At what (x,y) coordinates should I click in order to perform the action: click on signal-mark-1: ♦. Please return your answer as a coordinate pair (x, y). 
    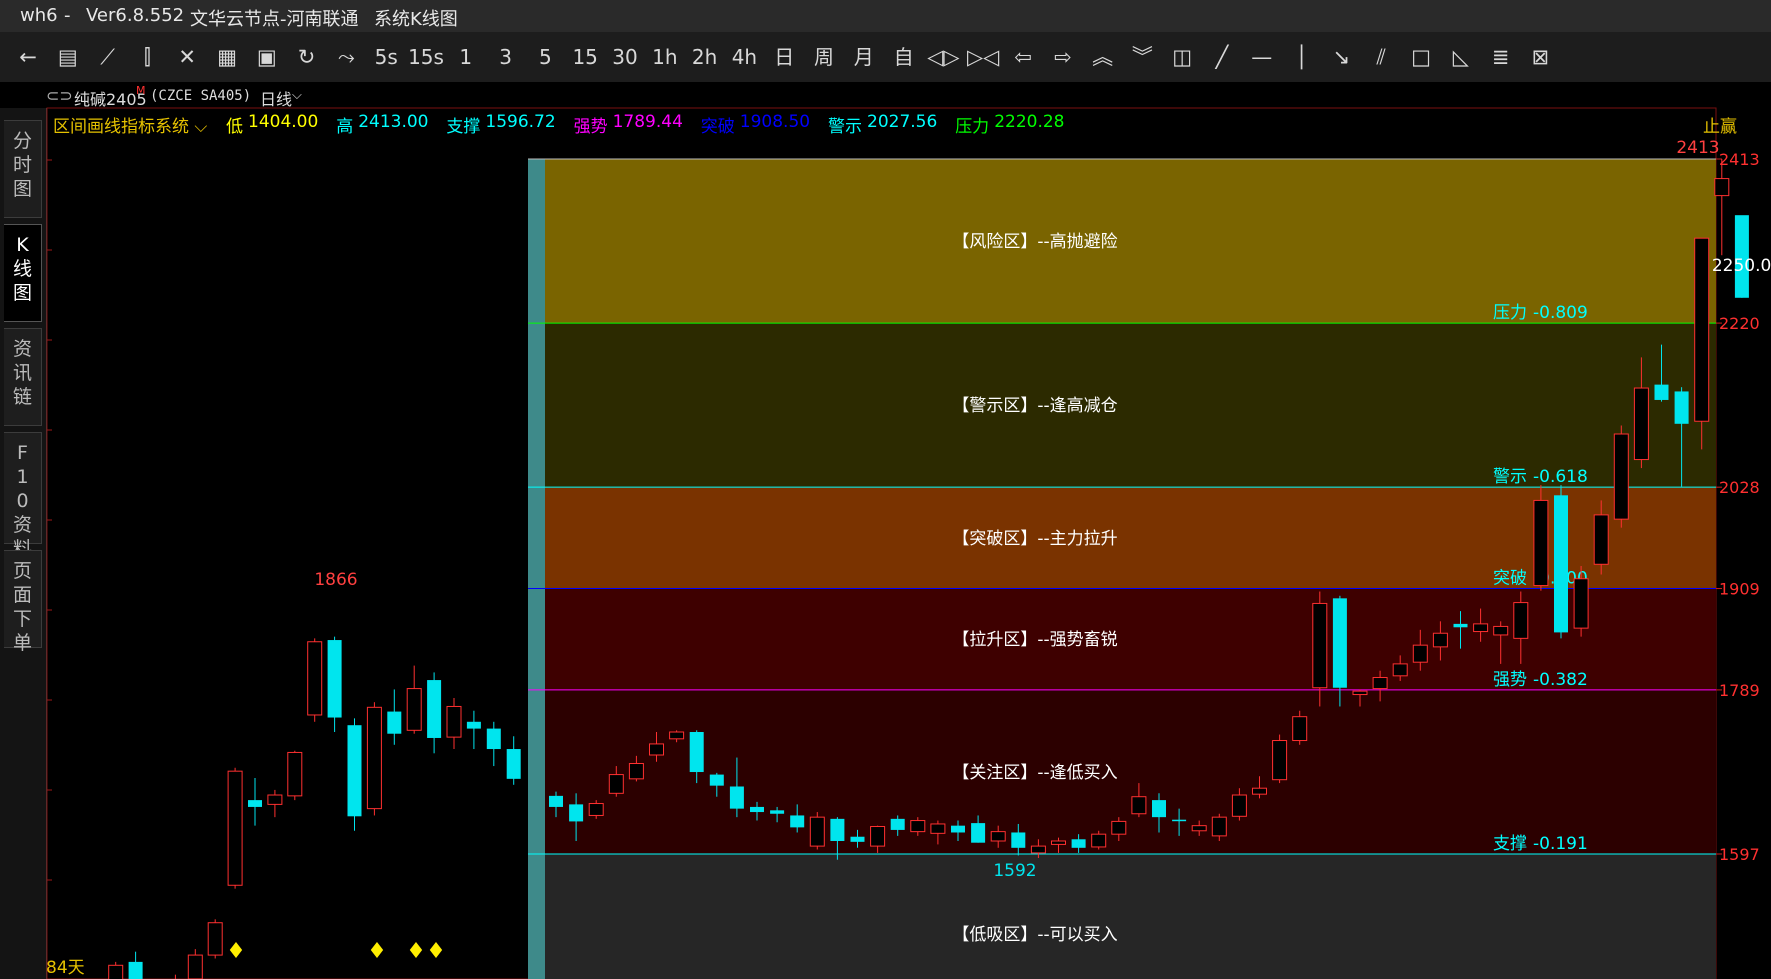
    Looking at the image, I should click on (377, 951).